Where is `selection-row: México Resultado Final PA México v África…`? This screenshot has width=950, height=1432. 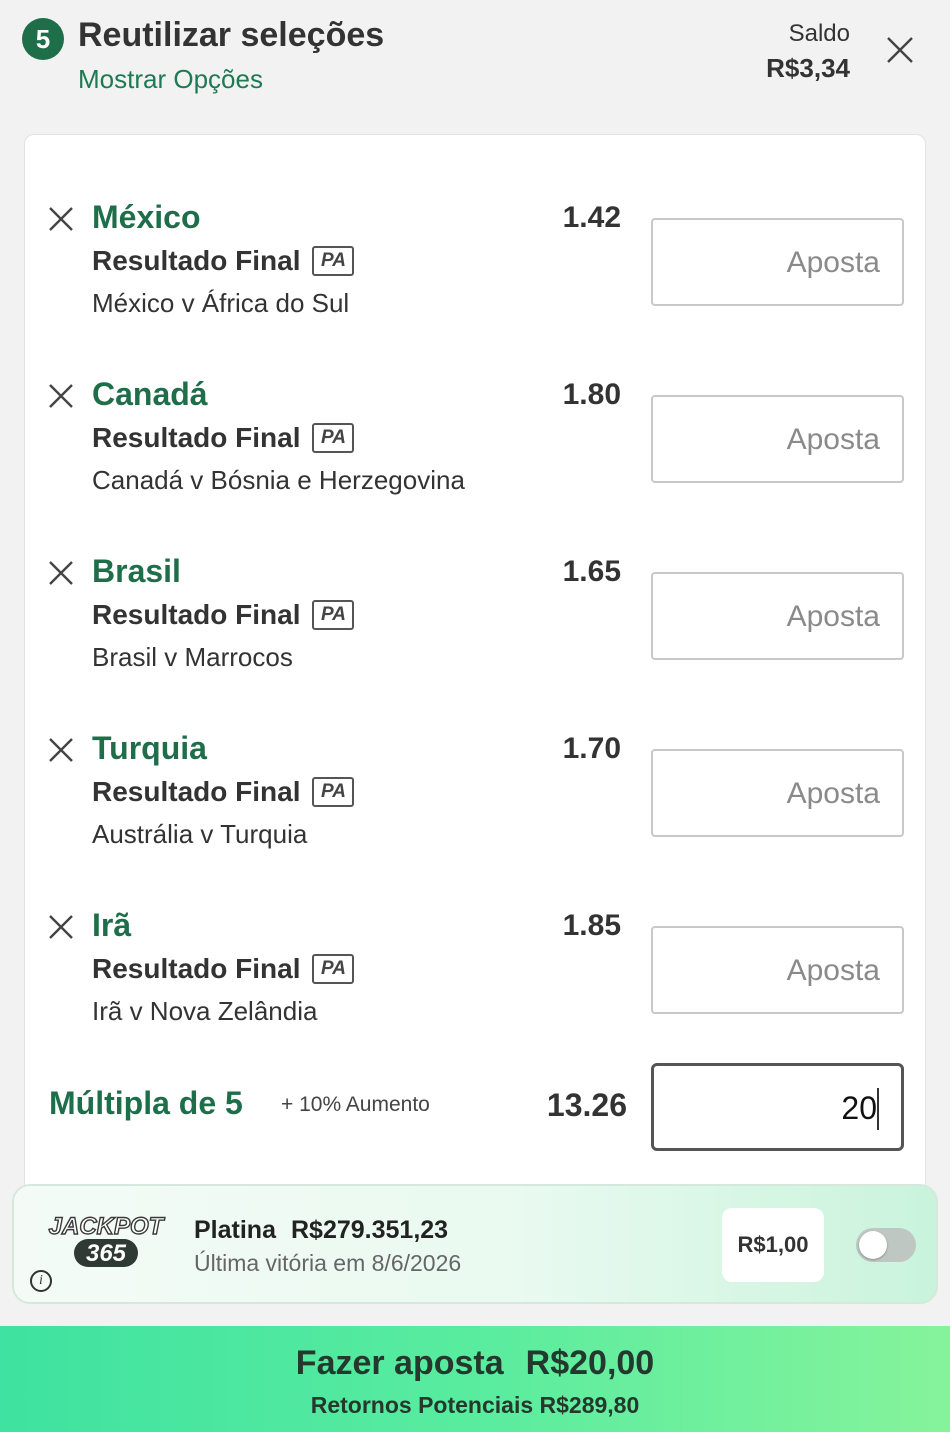 selection-row: México Resultado Final PA México v África… is located at coordinates (476, 263).